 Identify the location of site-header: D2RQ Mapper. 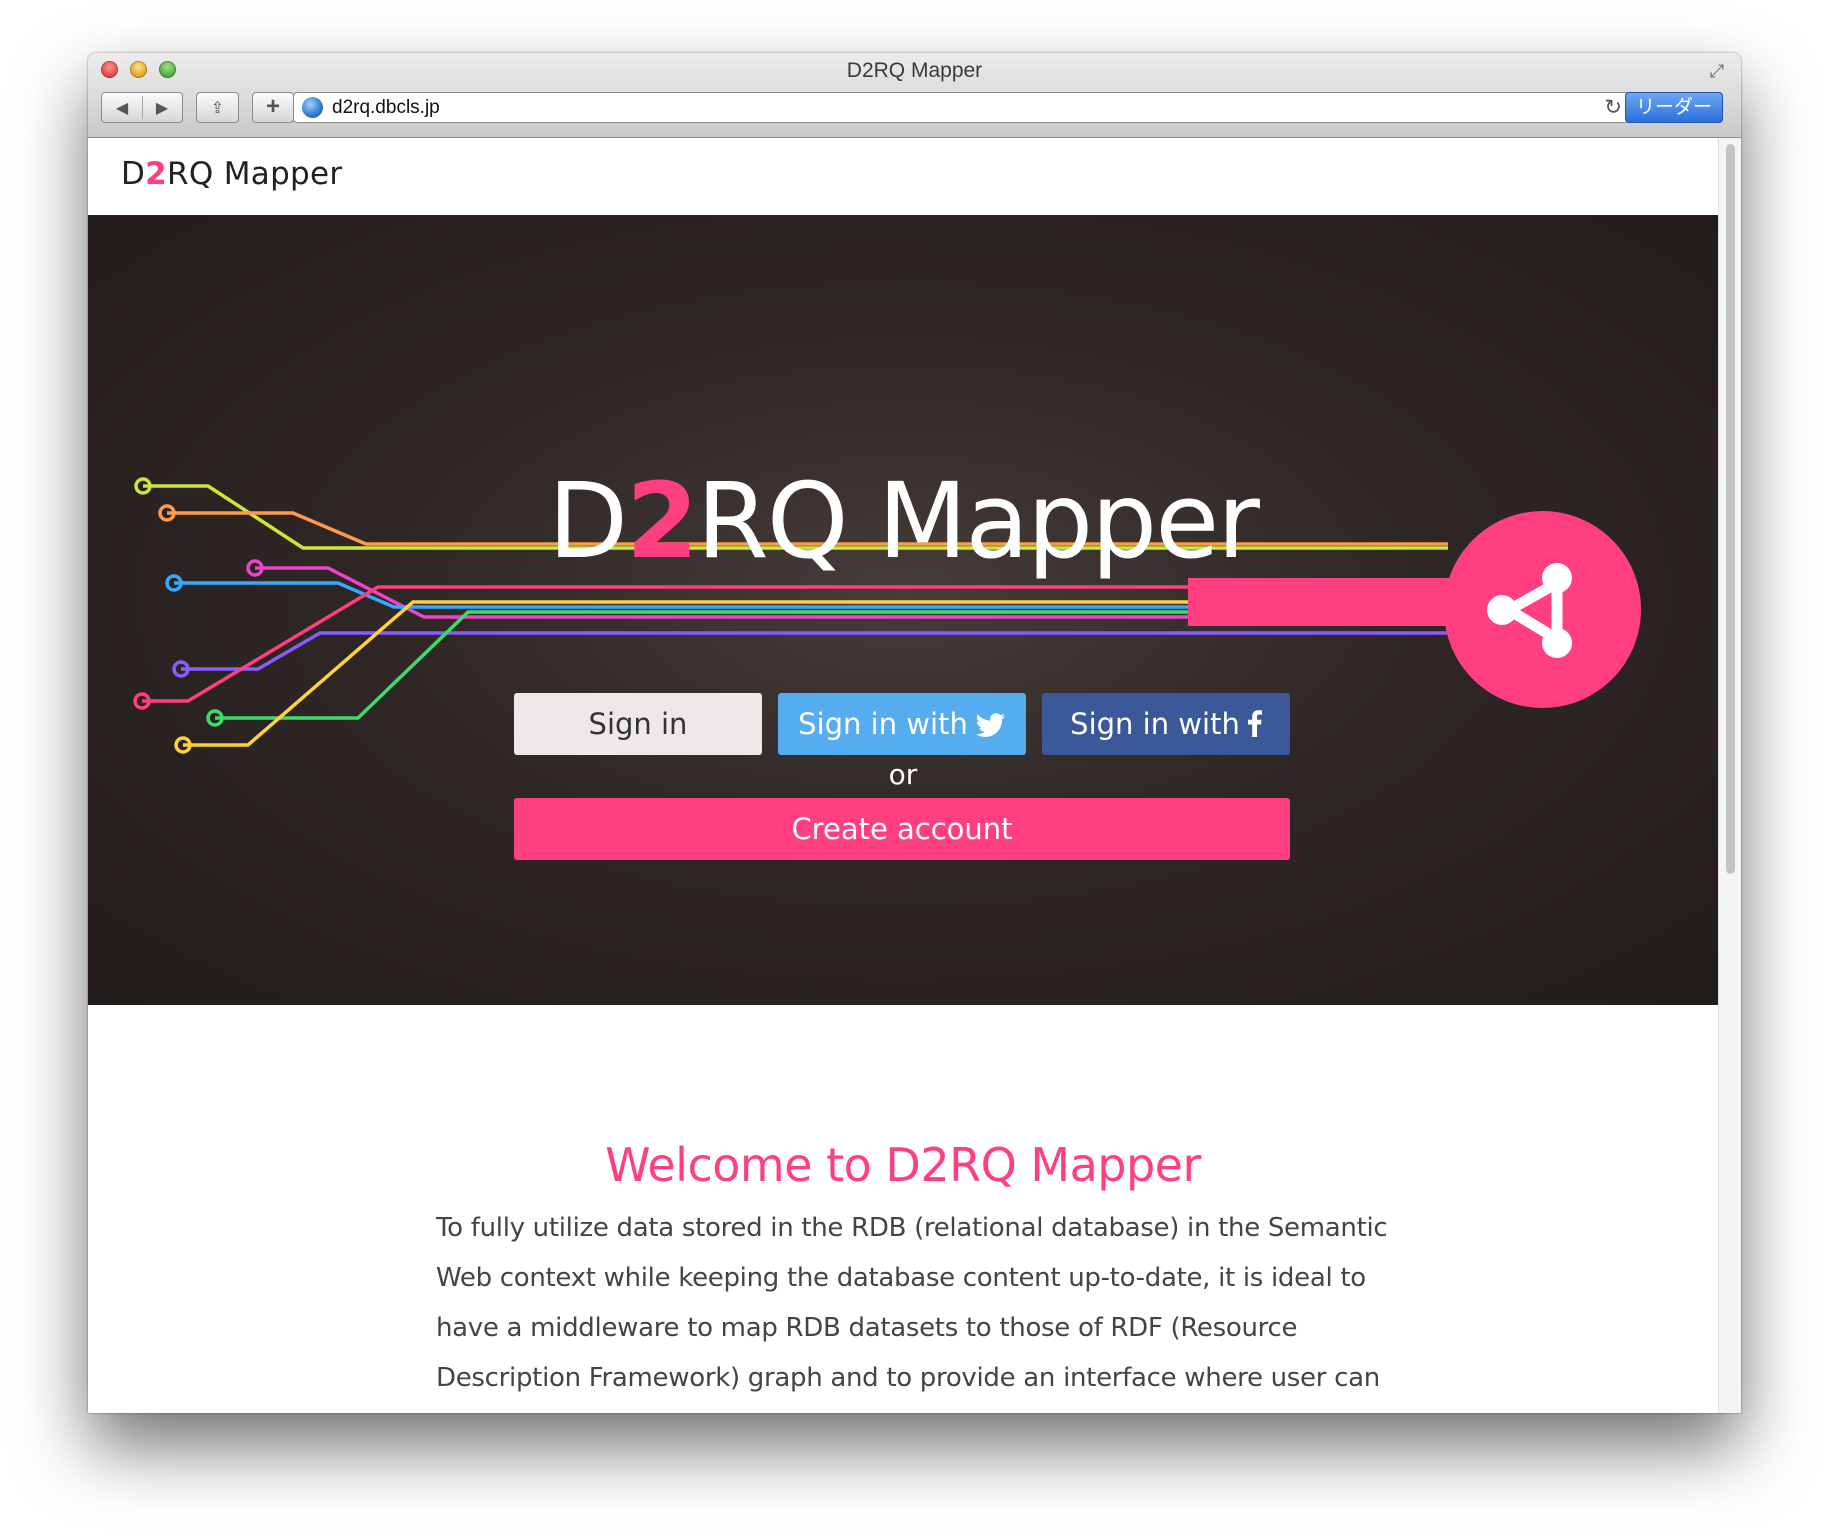
(903, 176).